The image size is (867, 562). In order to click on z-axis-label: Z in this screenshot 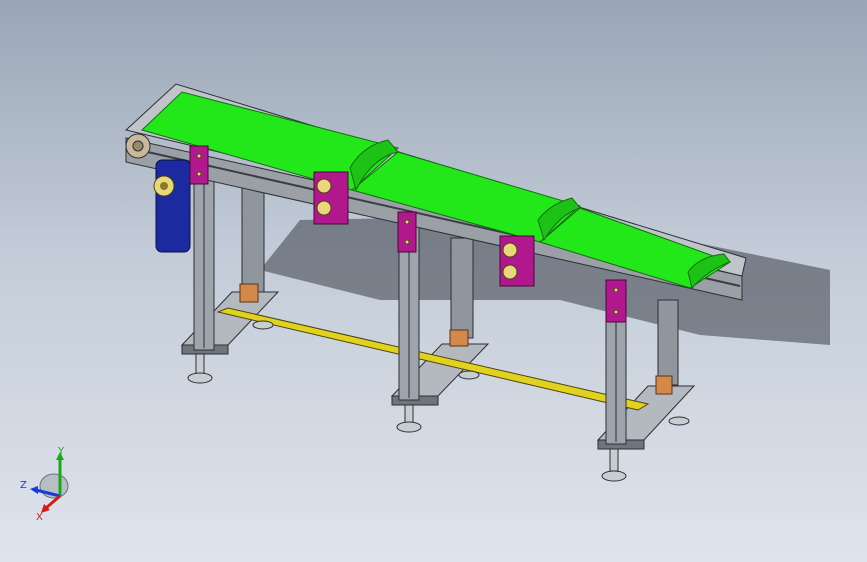, I will do `click(23, 485)`.